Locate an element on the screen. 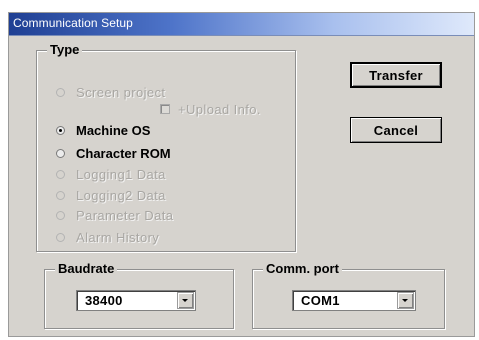  radio-label-alarm-history: Alarm History is located at coordinates (118, 237).